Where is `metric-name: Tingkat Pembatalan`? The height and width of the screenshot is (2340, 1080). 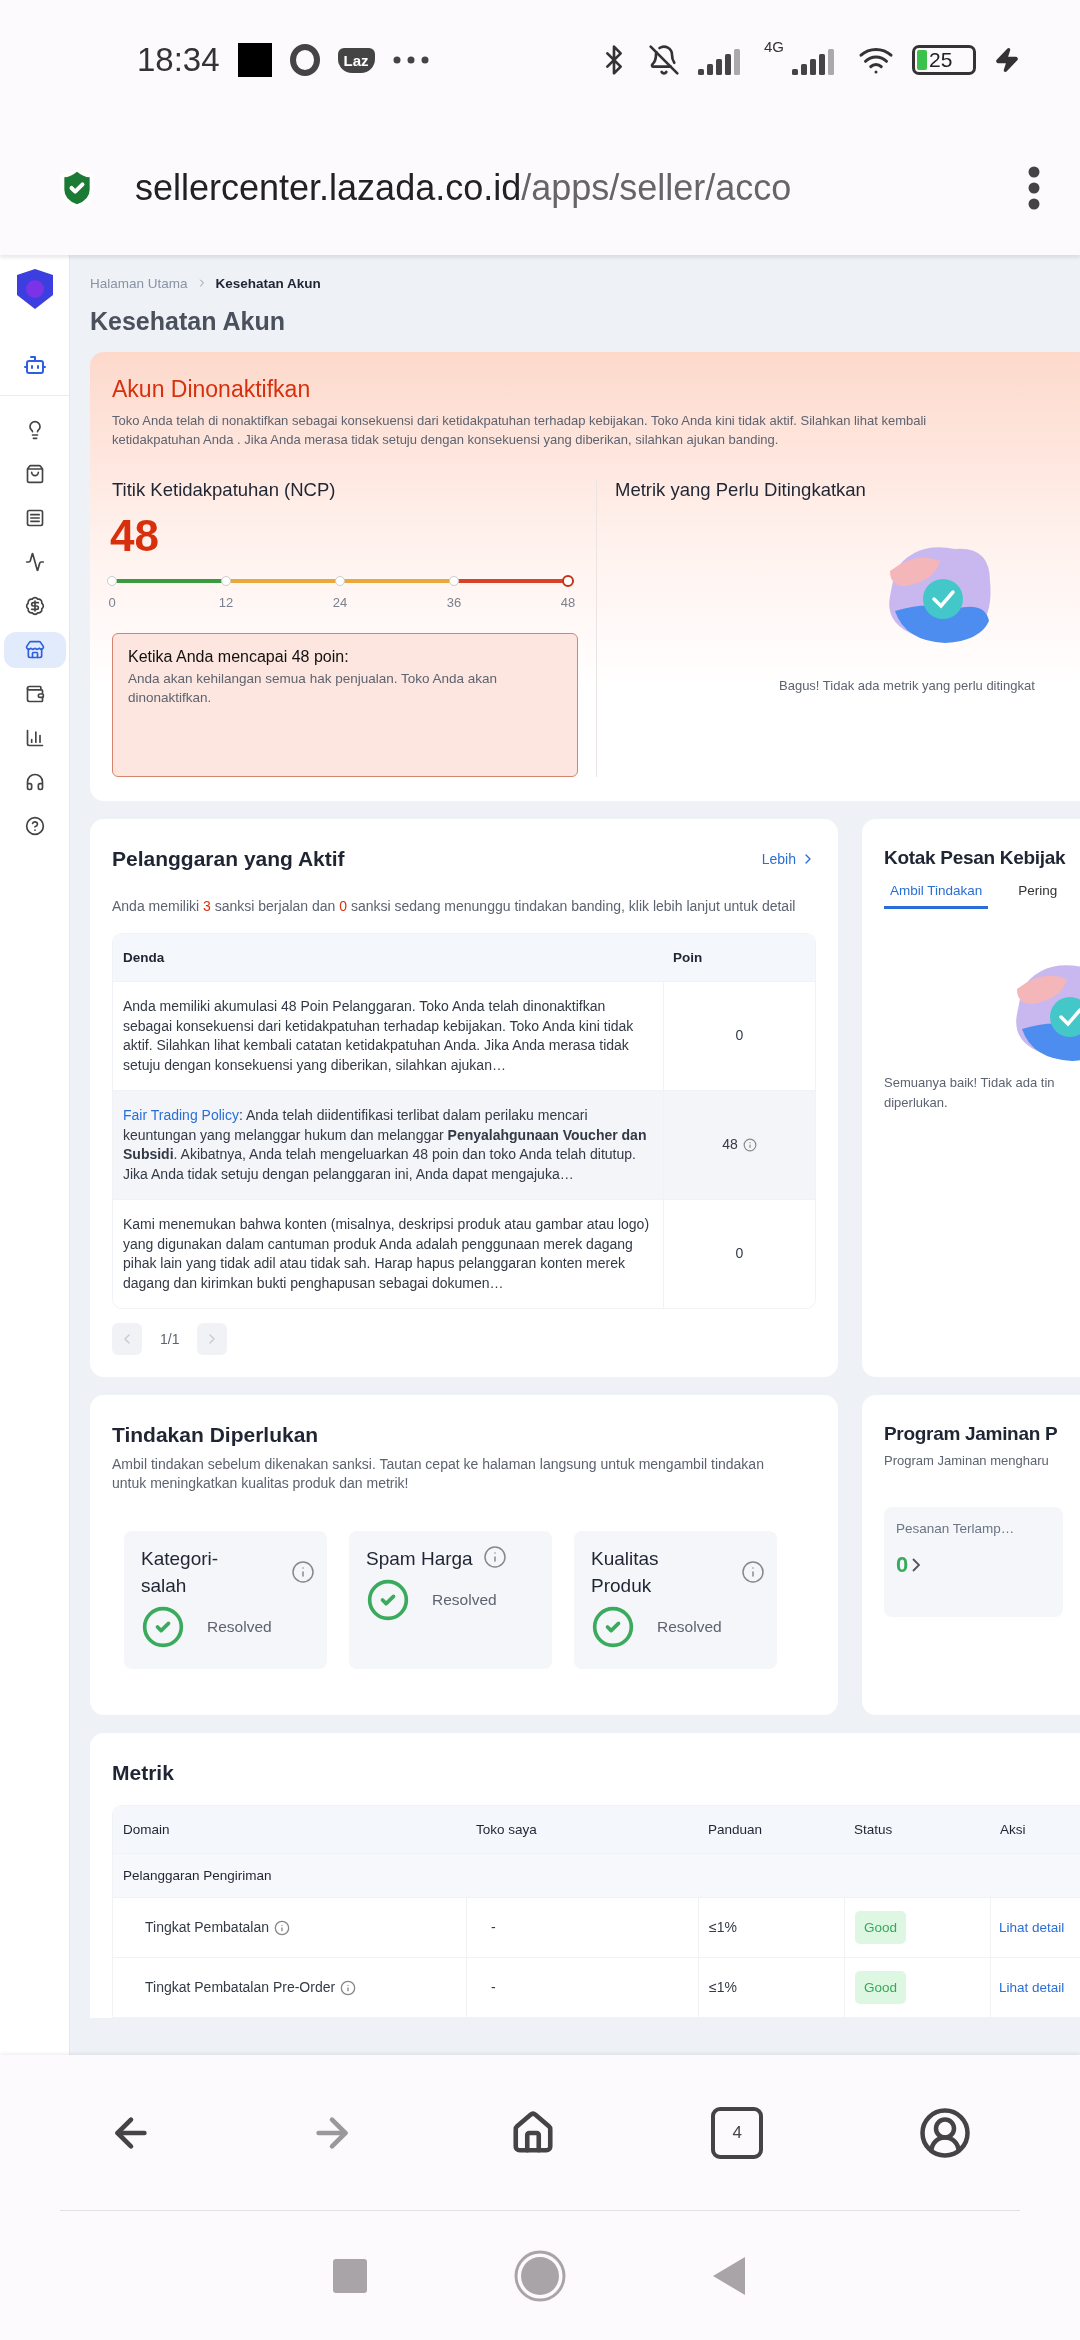
metric-name: Tingkat Pembatalan is located at coordinates (207, 1927).